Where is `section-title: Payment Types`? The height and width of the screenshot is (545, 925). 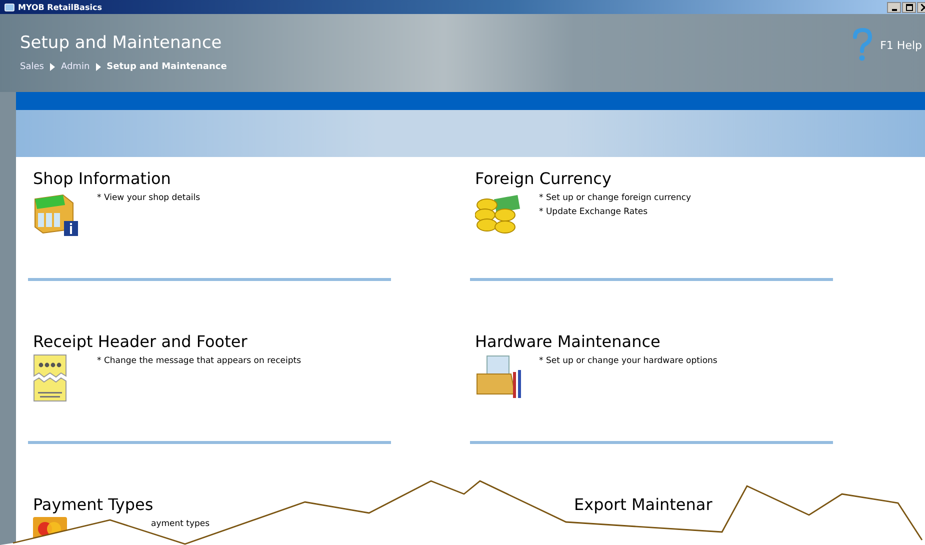 section-title: Payment Types is located at coordinates (93, 505).